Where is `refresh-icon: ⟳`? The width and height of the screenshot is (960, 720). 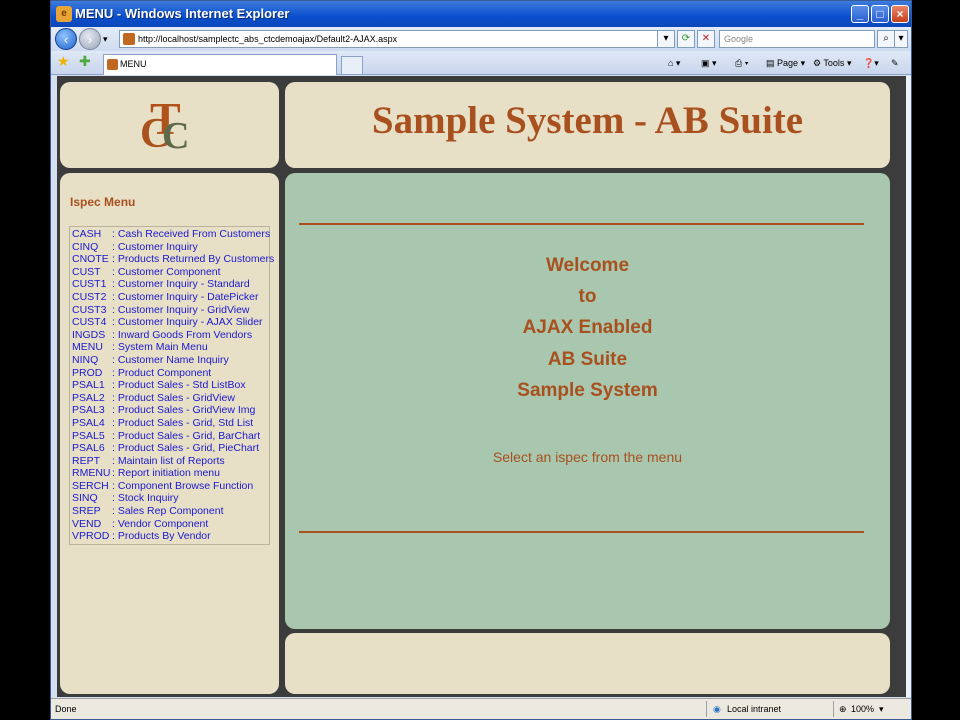
refresh-icon: ⟳ is located at coordinates (686, 39).